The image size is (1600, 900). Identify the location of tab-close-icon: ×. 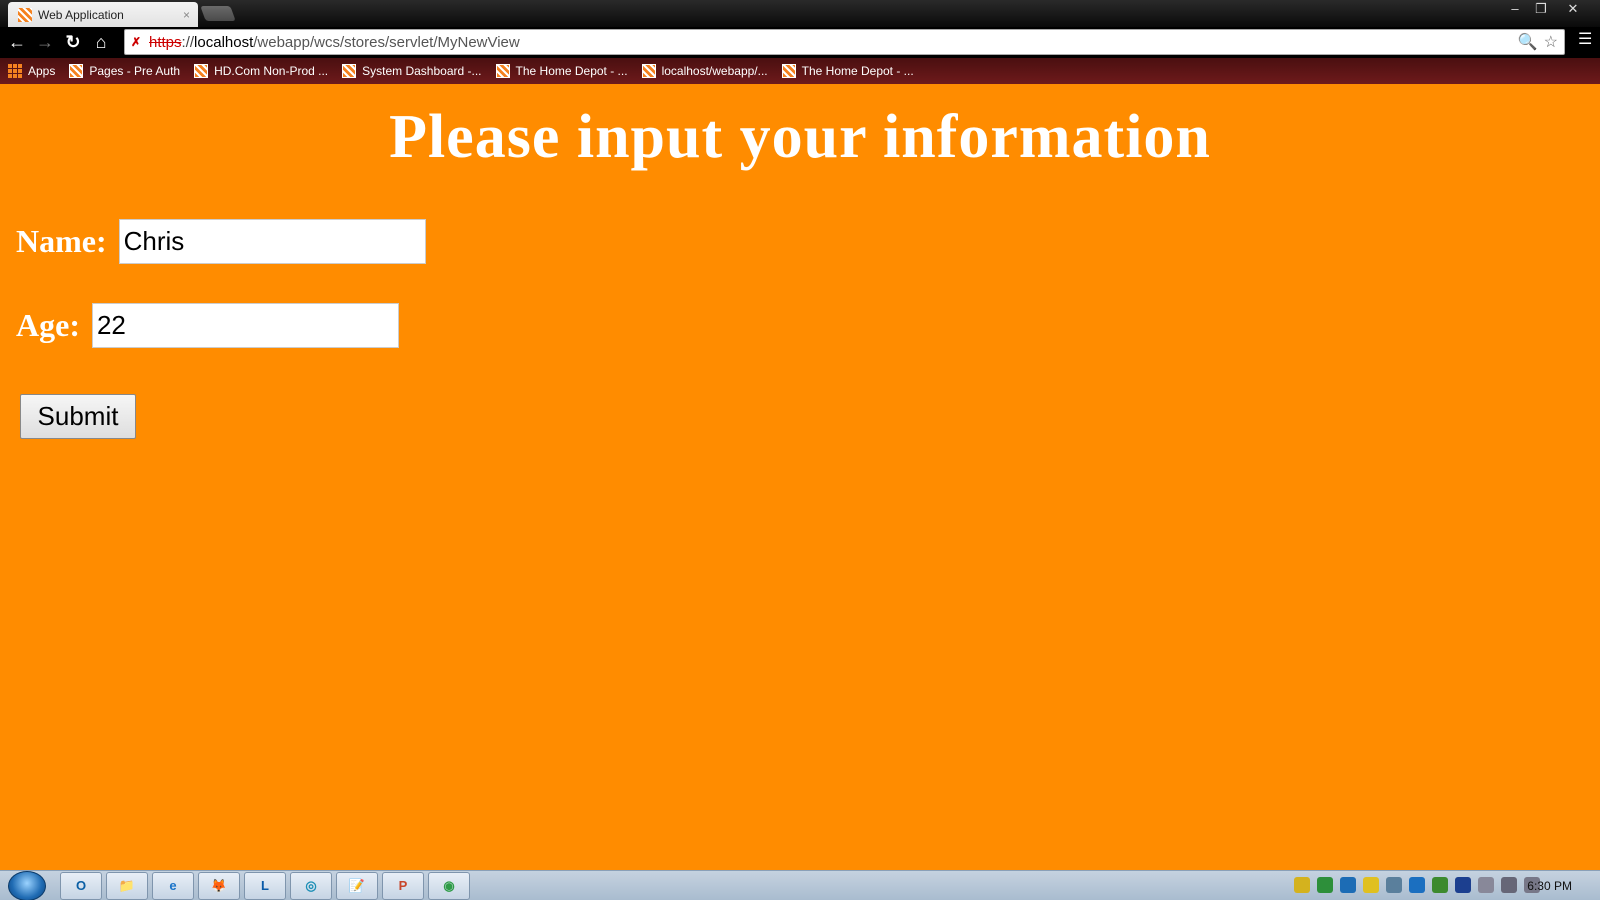
(186, 15).